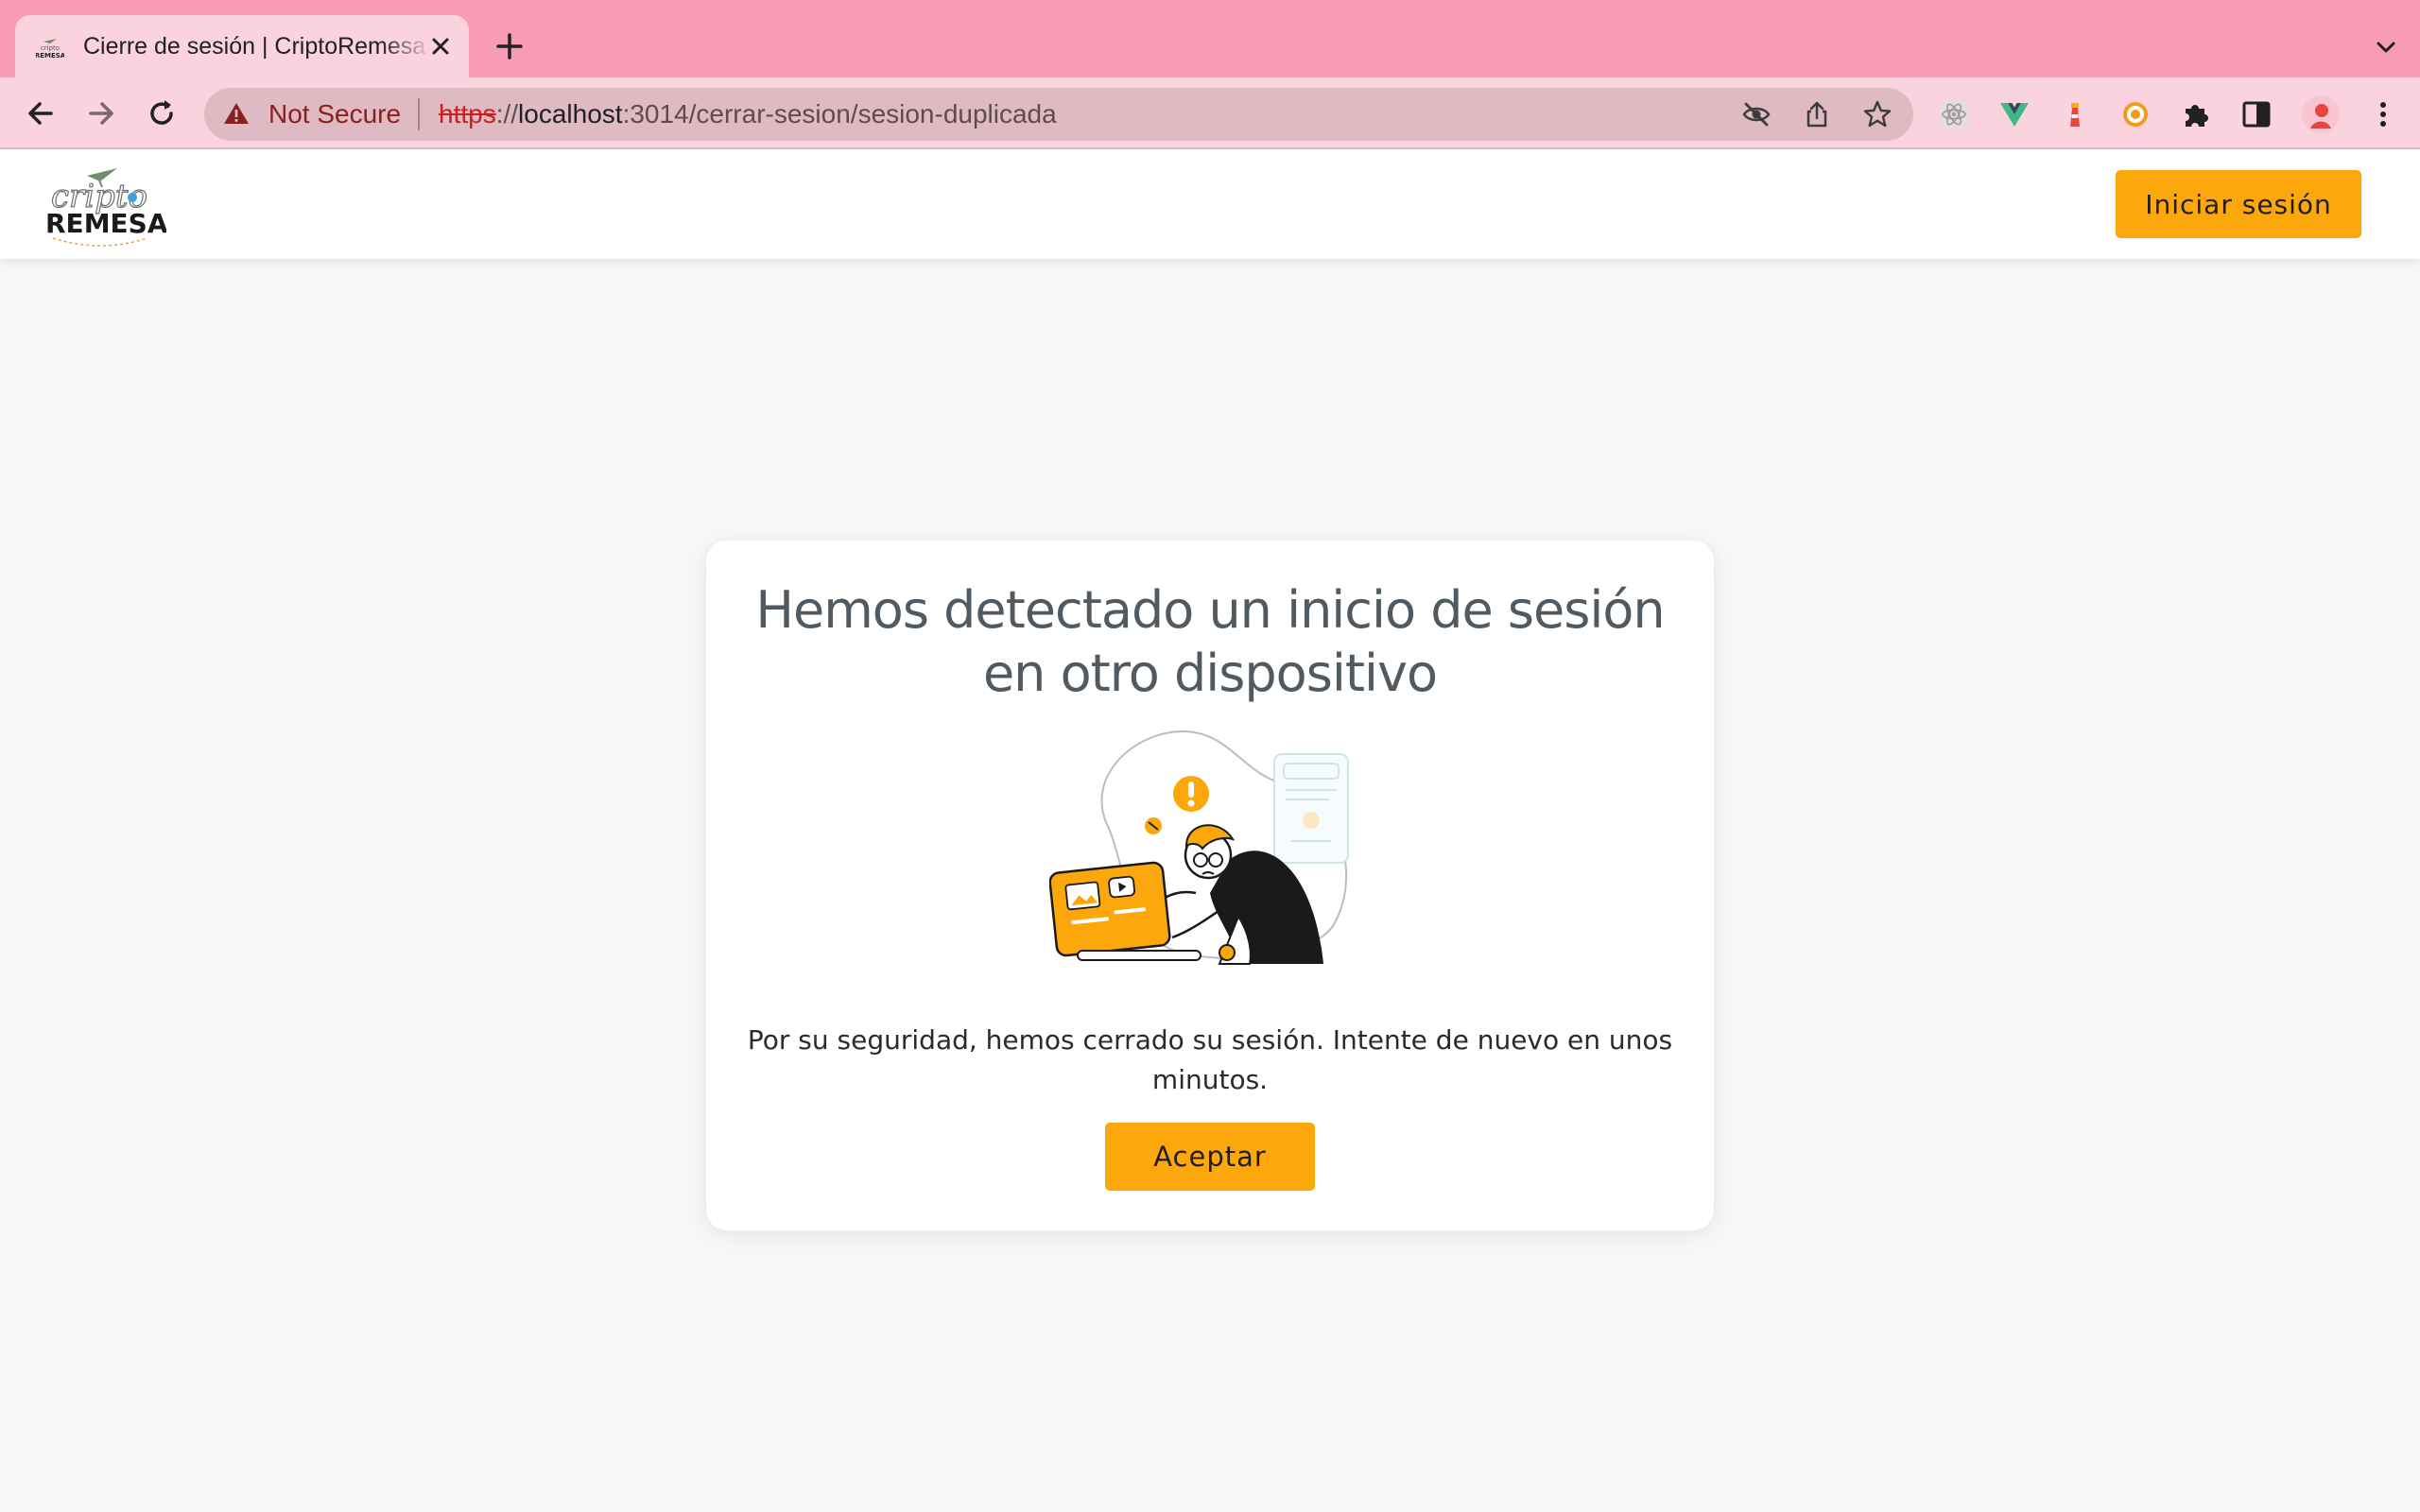 This screenshot has height=1512, width=2420. Describe the element at coordinates (467, 114) in the screenshot. I see `url-scheme: https` at that location.